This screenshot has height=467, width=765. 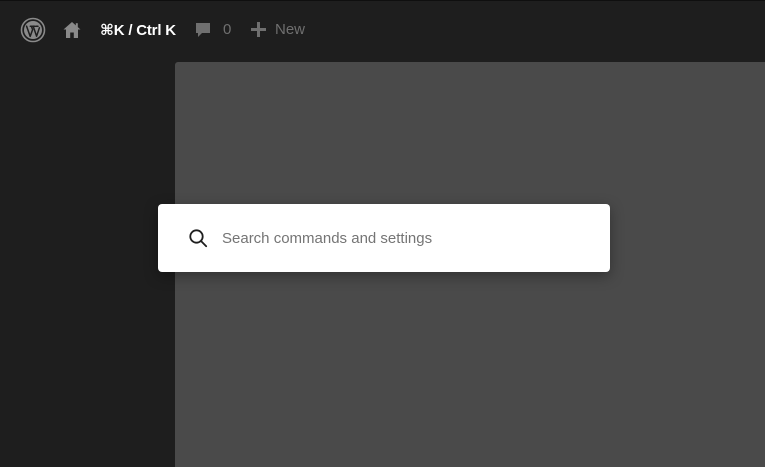 I want to click on command-palette, so click(x=384, y=238).